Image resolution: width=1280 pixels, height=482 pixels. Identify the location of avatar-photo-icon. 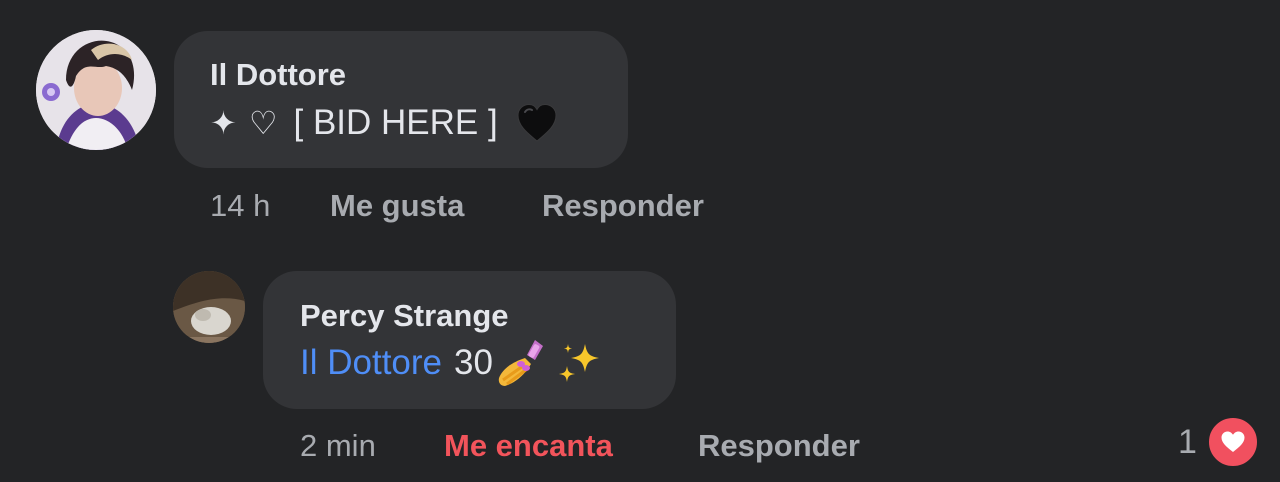
(209, 307).